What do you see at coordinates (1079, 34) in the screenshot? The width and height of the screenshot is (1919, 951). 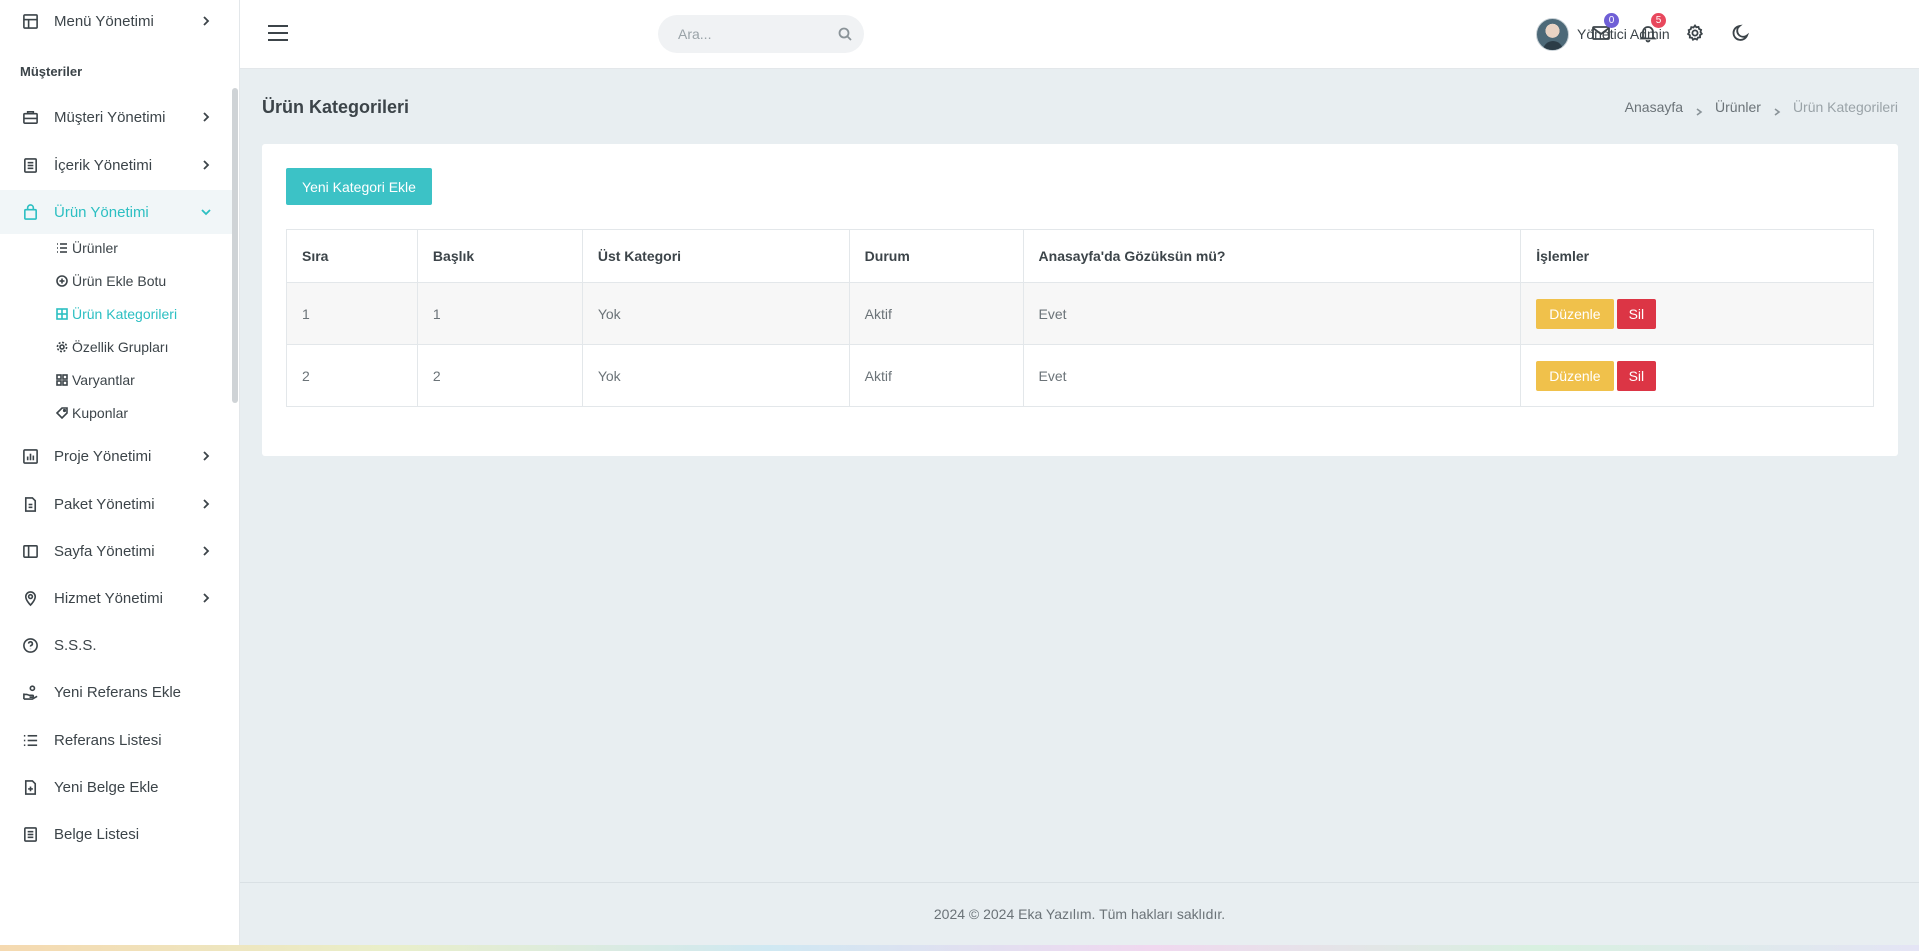 I see `top-header: 0 5 Yönetici Admin` at bounding box center [1079, 34].